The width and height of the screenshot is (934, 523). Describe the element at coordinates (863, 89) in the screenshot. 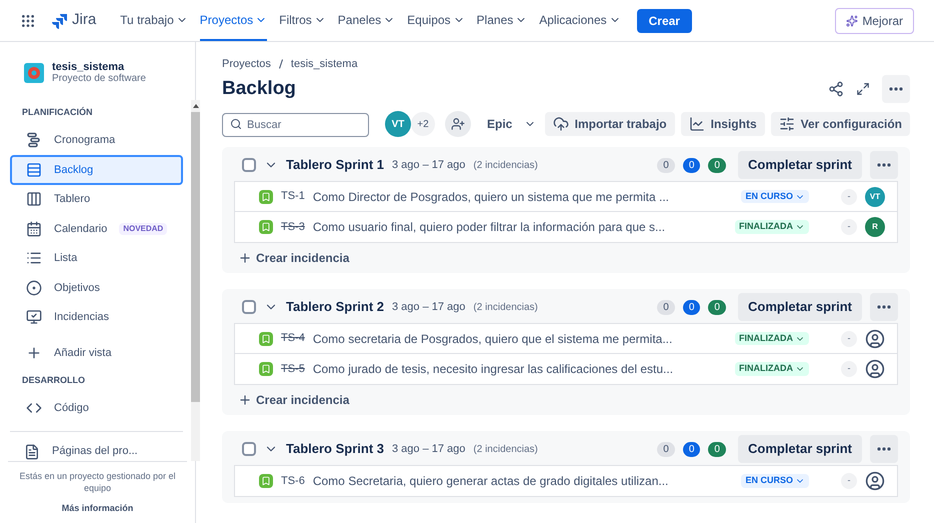

I see `expand-icon` at that location.